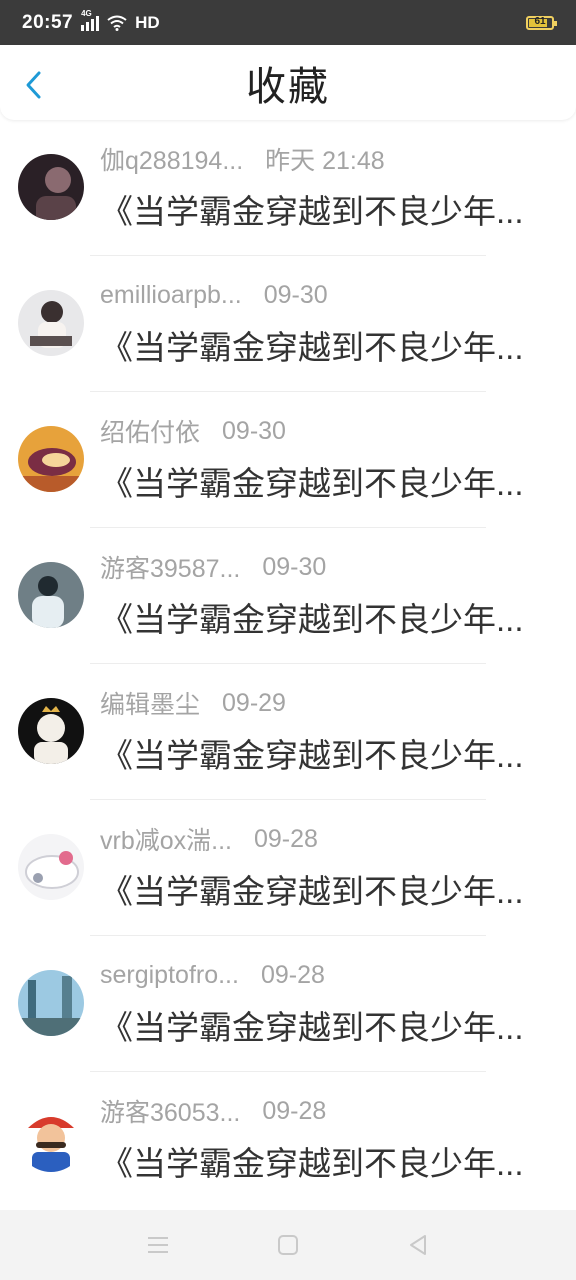 The image size is (576, 1280). I want to click on item-meta: 伽q288194... 昨天 21:48, so click(242, 159).